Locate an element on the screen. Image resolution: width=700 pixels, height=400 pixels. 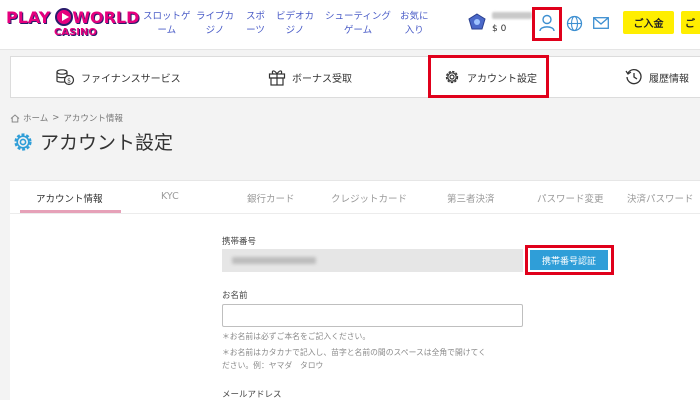
subtab-credit-card: クレジットカード is located at coordinates (369, 198).